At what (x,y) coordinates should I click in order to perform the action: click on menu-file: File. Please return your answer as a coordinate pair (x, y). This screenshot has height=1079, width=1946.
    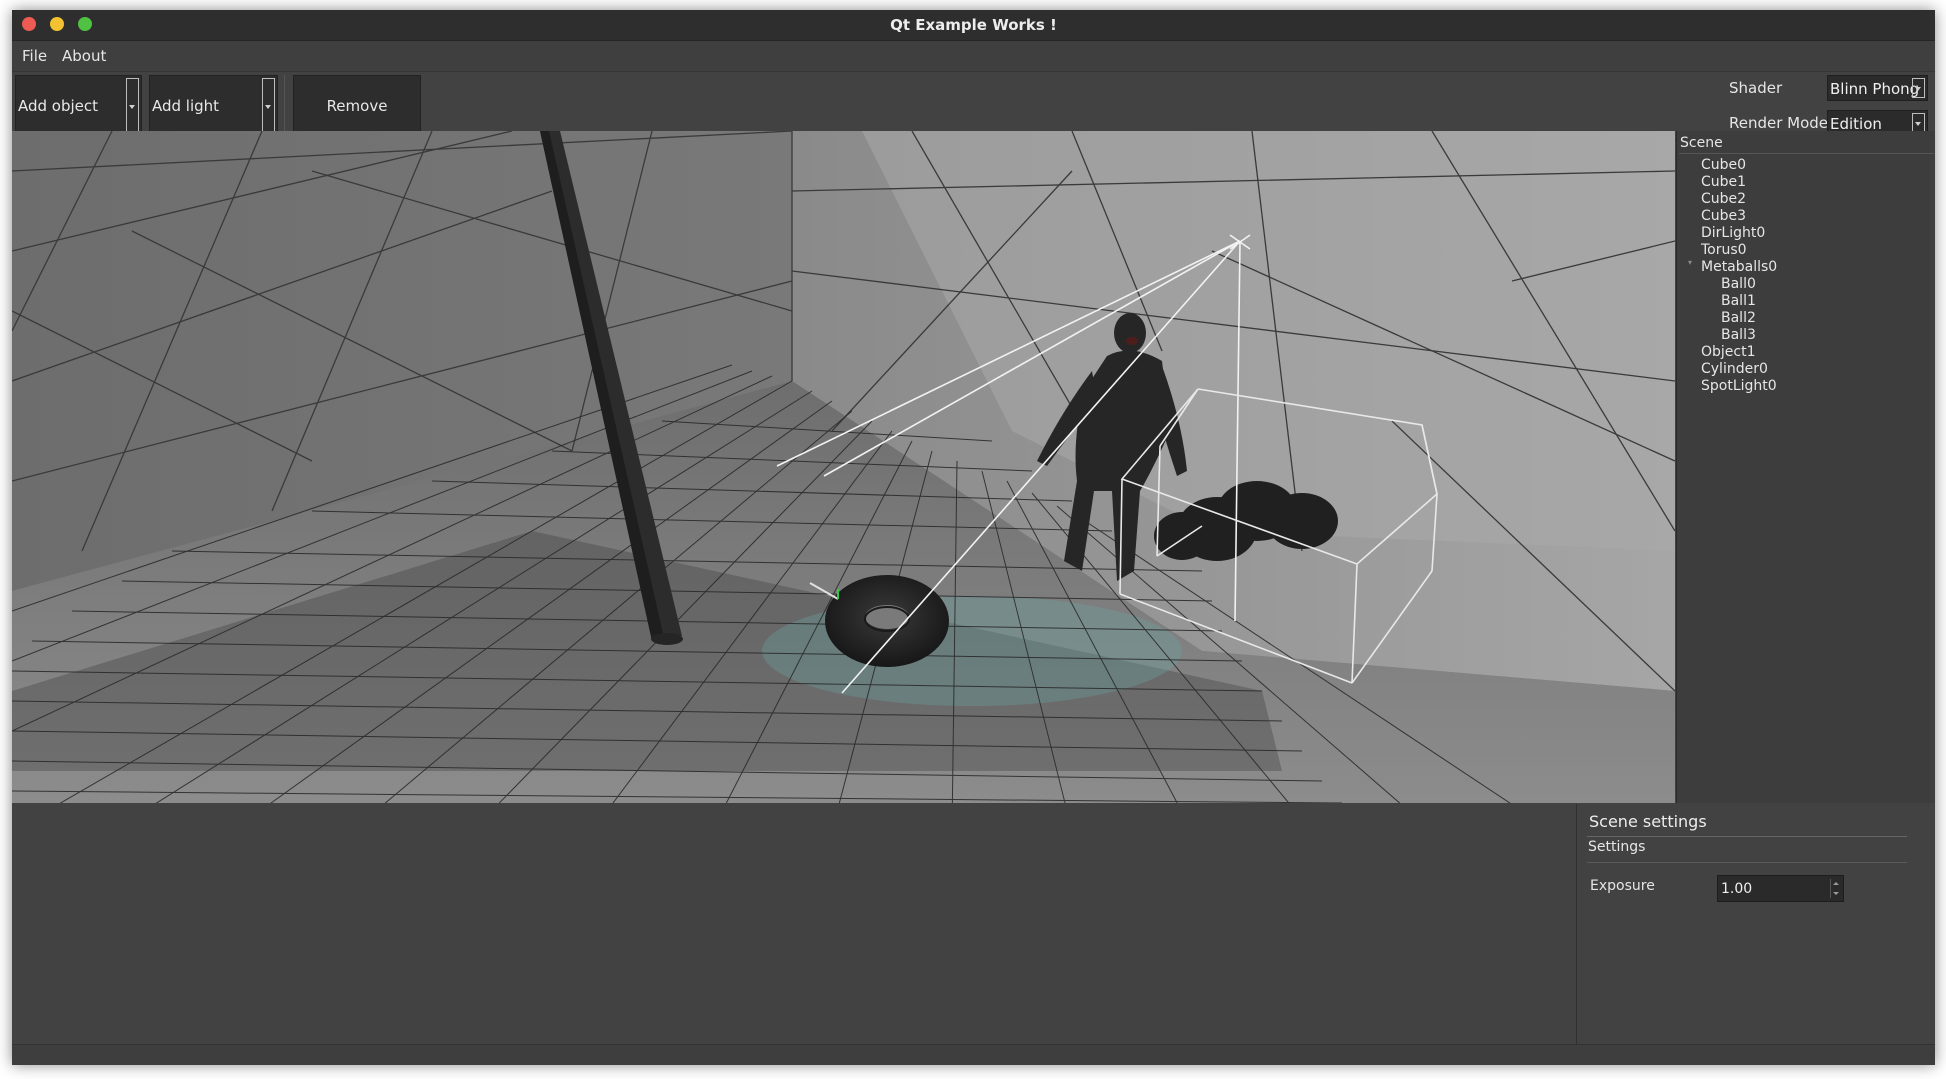
    Looking at the image, I should click on (34, 56).